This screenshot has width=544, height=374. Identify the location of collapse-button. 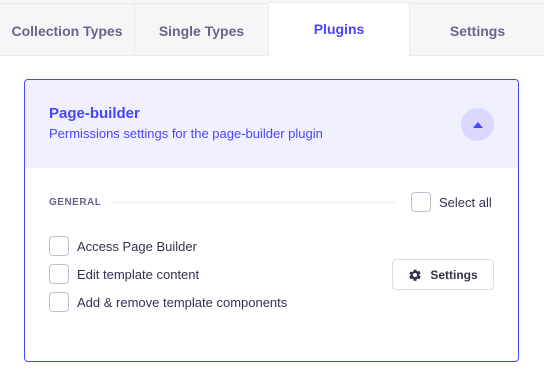
(477, 124).